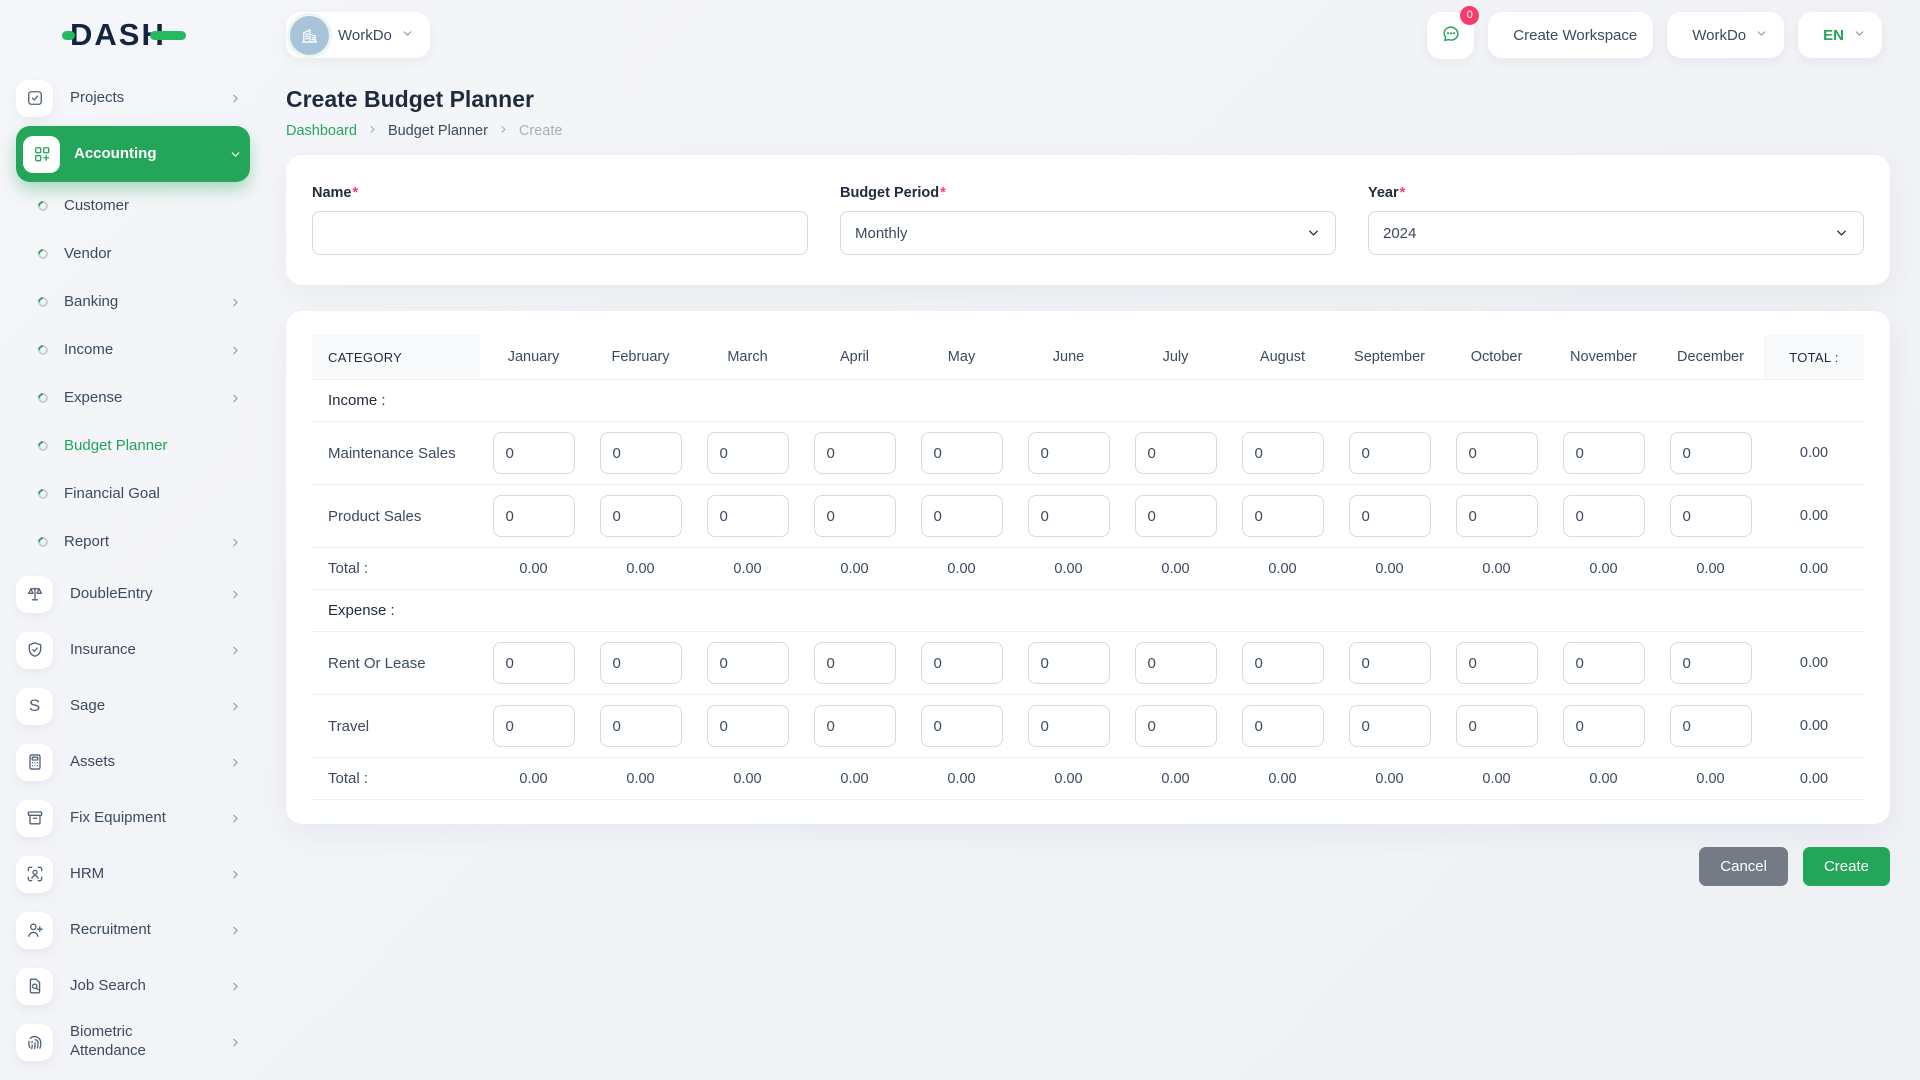 The width and height of the screenshot is (1920, 1080). Describe the element at coordinates (115, 153) in the screenshot. I see `sidebar-item-label: Accounting` at that location.